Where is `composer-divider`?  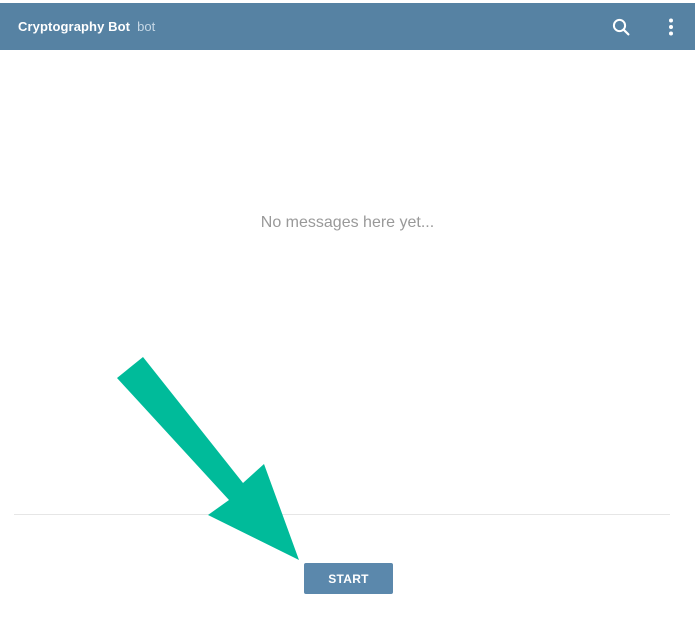
composer-divider is located at coordinates (342, 514).